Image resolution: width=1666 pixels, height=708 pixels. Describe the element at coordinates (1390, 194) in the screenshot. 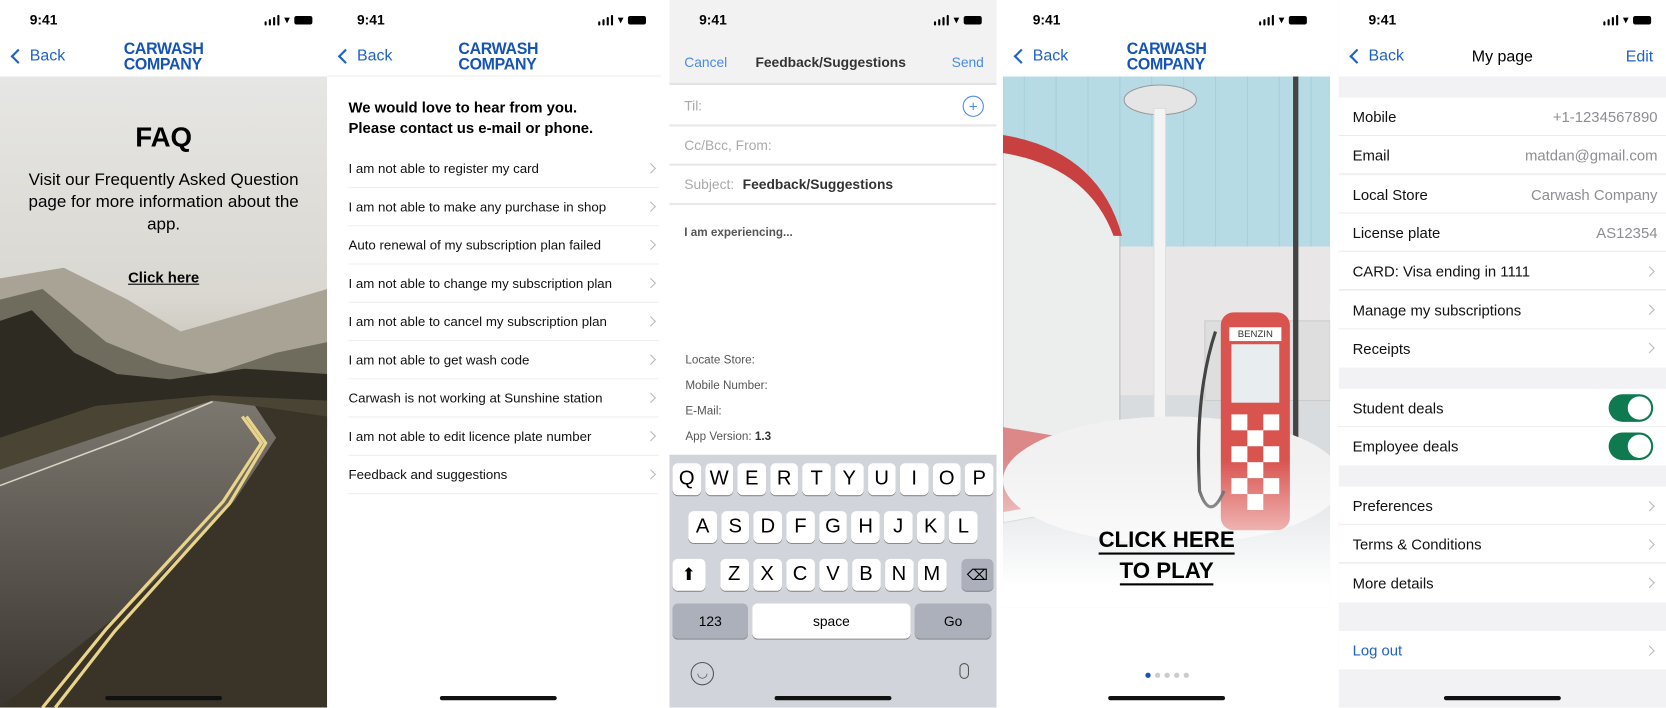

I see `row-label: Local Store` at that location.